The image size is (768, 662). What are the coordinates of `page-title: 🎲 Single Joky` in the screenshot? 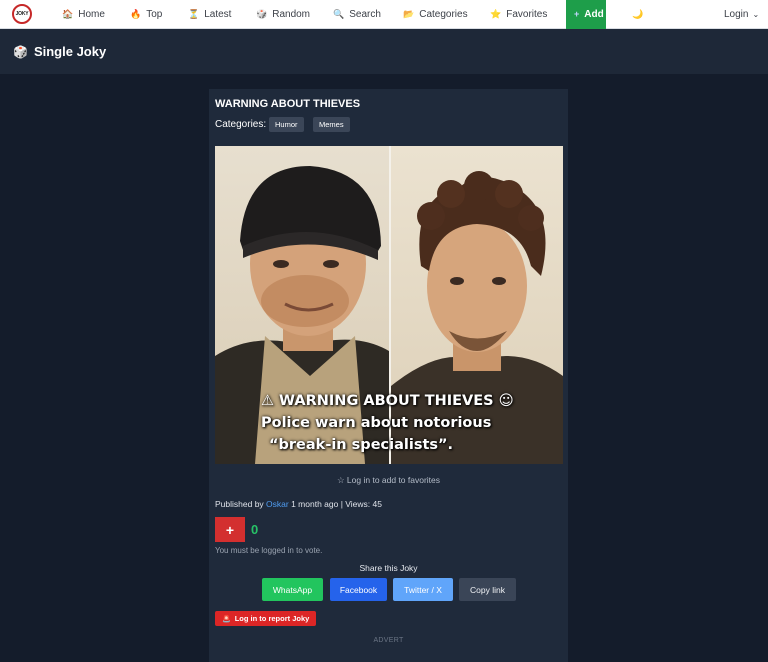 It's located at (59, 51).